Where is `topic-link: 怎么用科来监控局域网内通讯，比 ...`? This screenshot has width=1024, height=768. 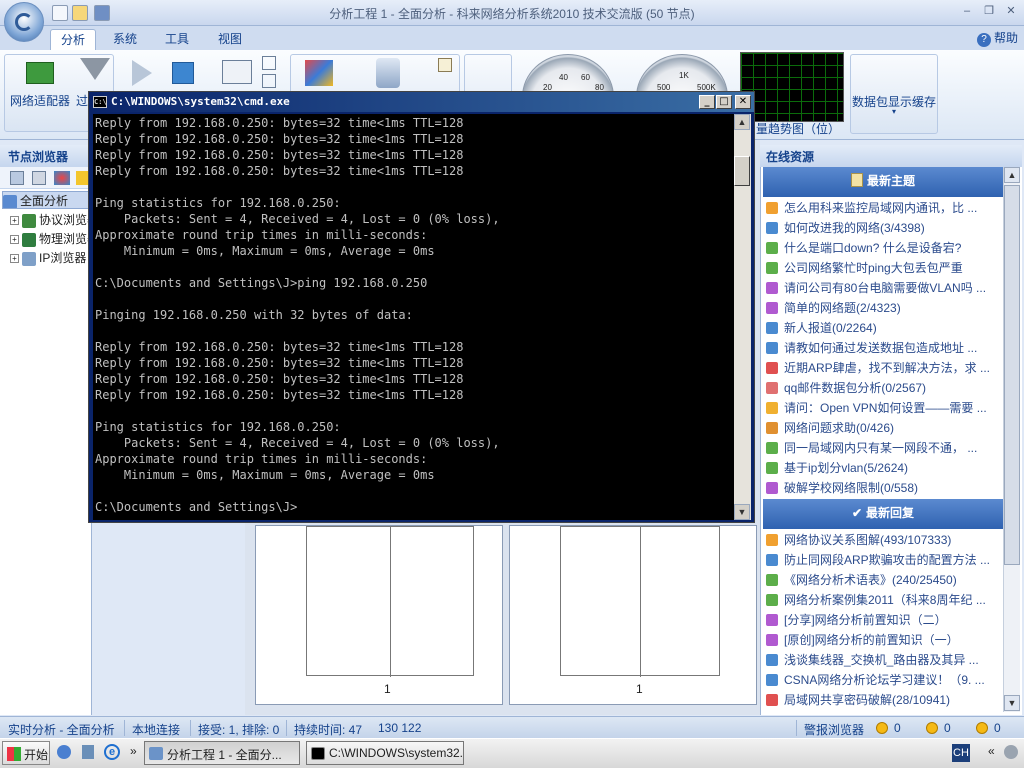 topic-link: 怎么用科来监控局域网内通讯，比 ... is located at coordinates (884, 208).